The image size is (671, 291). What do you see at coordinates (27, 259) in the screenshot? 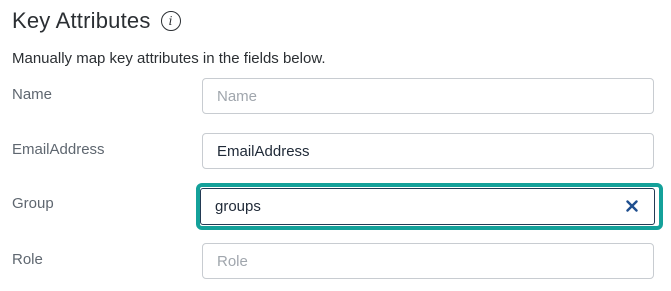
I see `role-label: Role` at bounding box center [27, 259].